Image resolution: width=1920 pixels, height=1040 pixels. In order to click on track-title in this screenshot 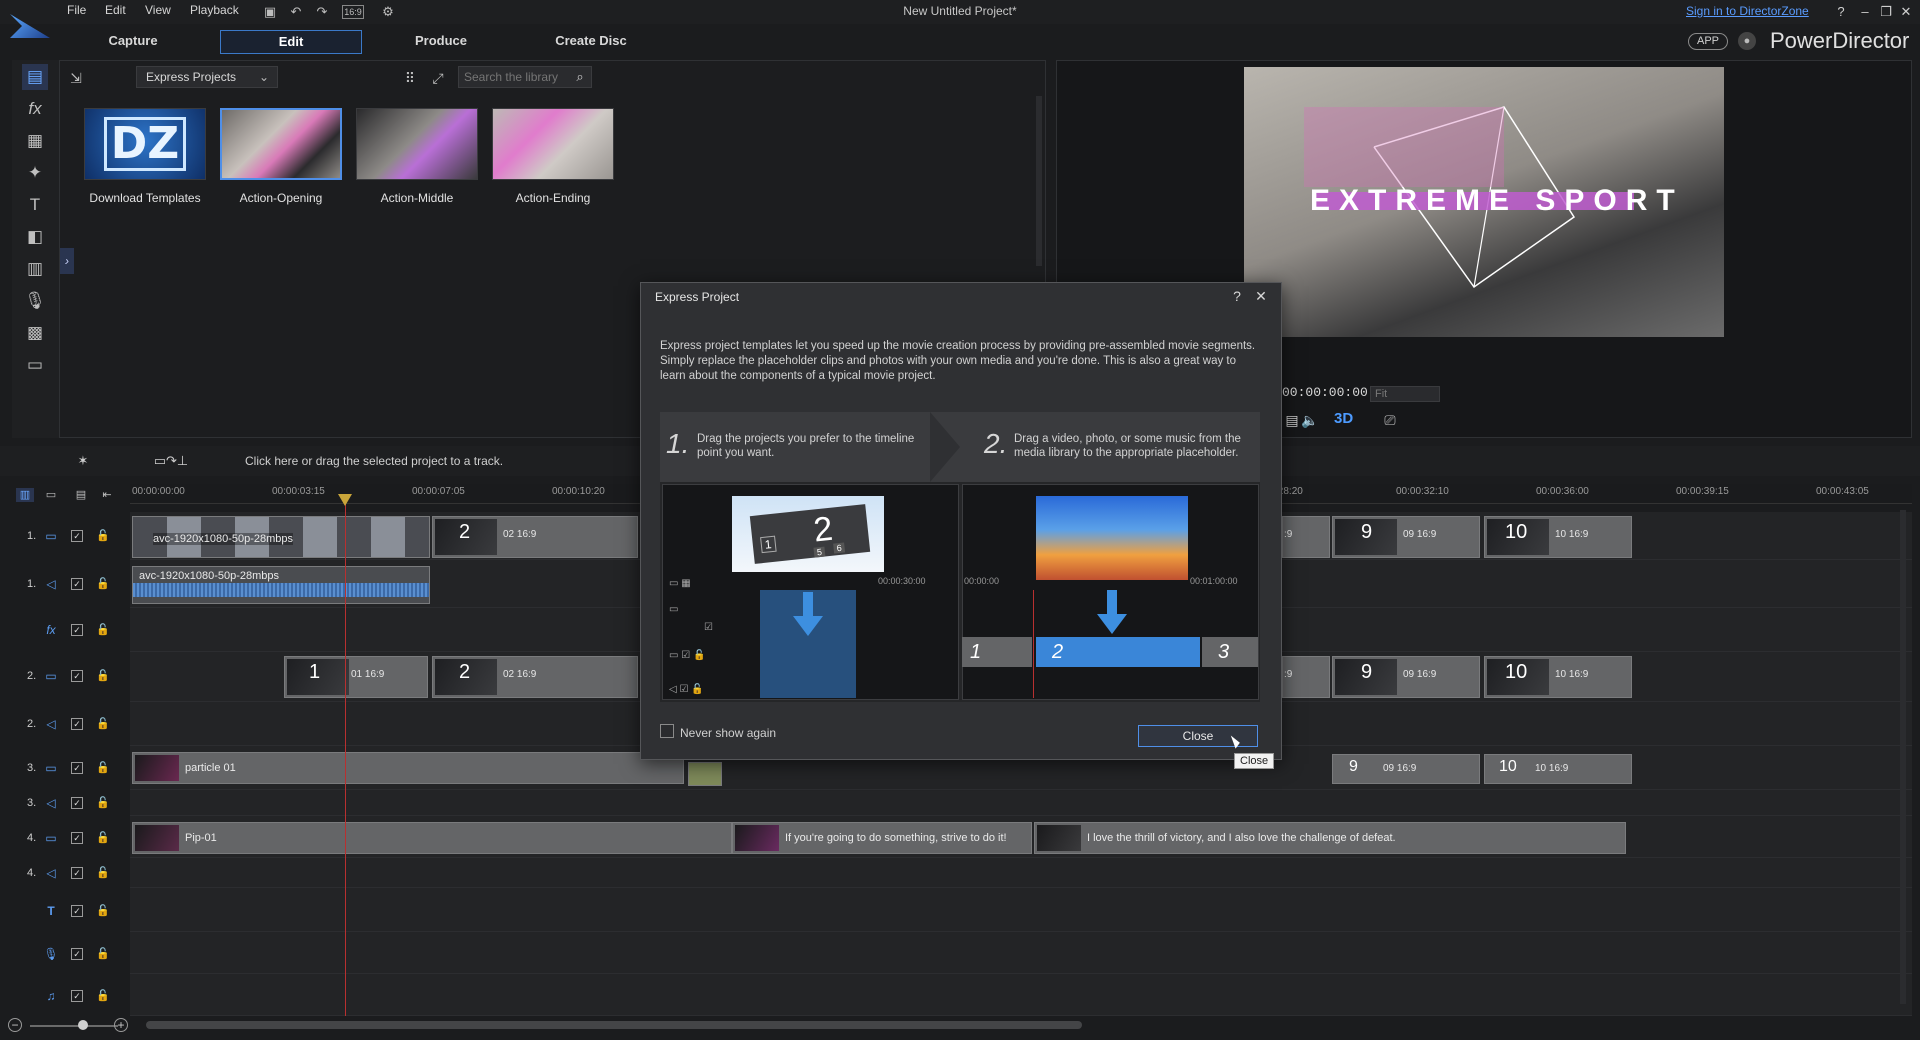, I will do `click(1021, 910)`.